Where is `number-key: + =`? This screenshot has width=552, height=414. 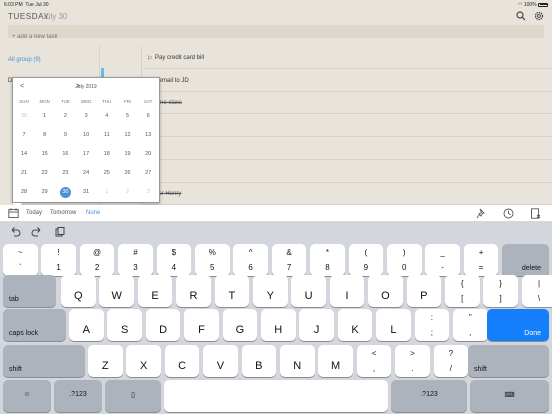
number-key: + = is located at coordinates (481, 260).